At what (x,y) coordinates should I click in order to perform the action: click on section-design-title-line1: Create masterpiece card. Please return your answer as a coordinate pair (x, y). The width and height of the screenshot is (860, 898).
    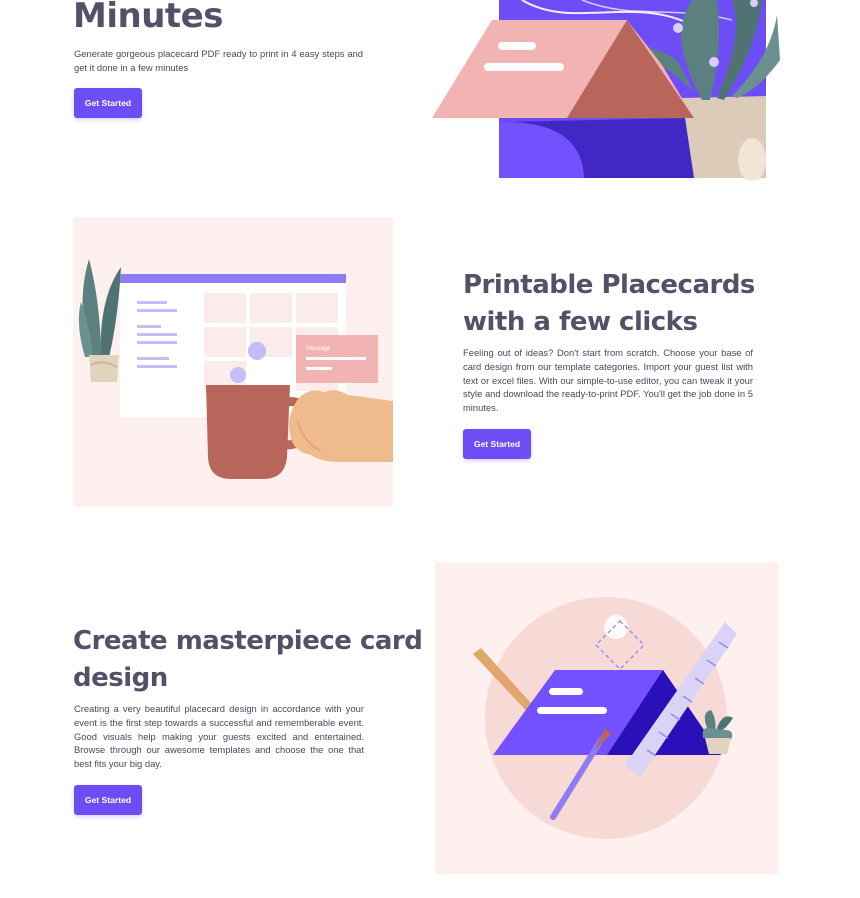
    Looking at the image, I should click on (248, 641).